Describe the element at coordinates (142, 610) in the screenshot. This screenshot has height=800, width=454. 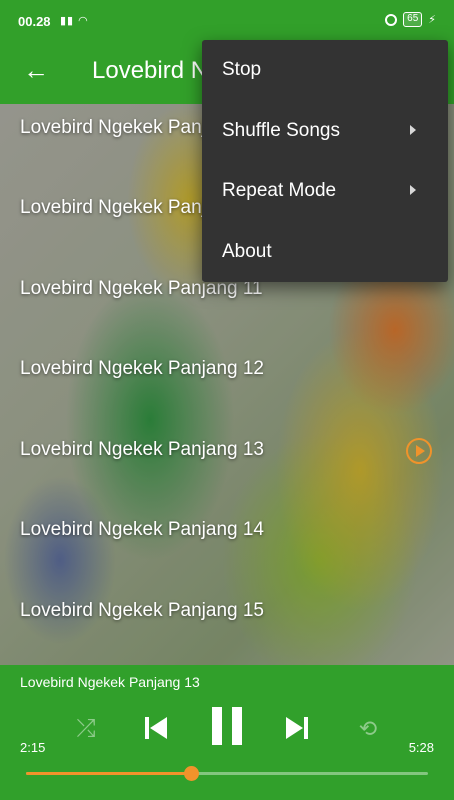
I see `song-title: Lovebird Ngekek Panjang 15` at that location.